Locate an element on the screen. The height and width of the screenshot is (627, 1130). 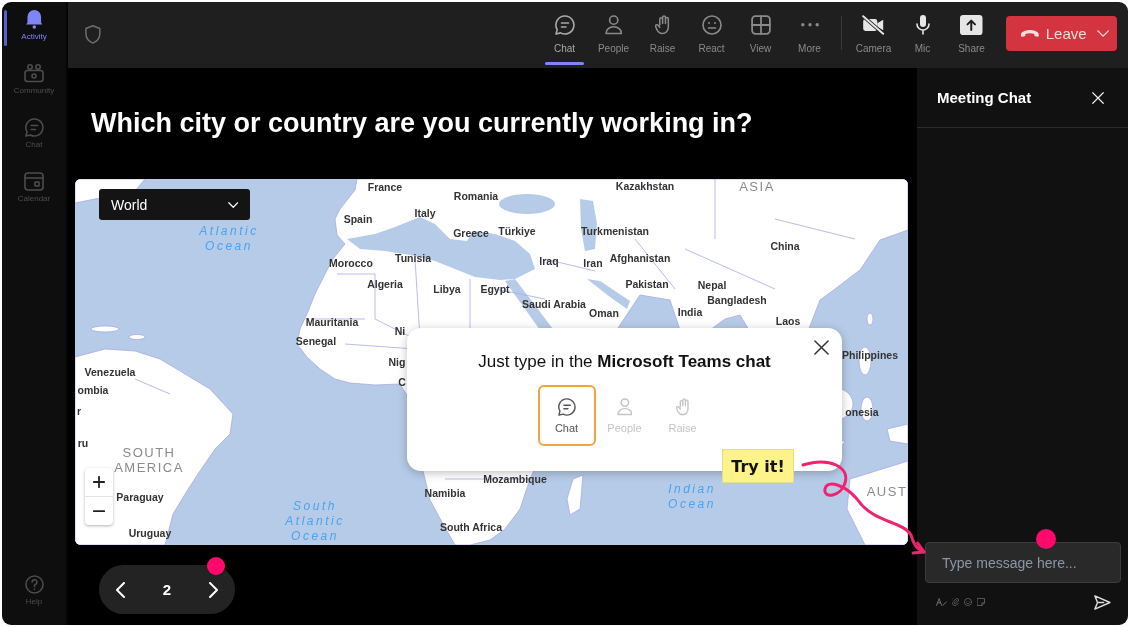
more-icon is located at coordinates (809, 25).